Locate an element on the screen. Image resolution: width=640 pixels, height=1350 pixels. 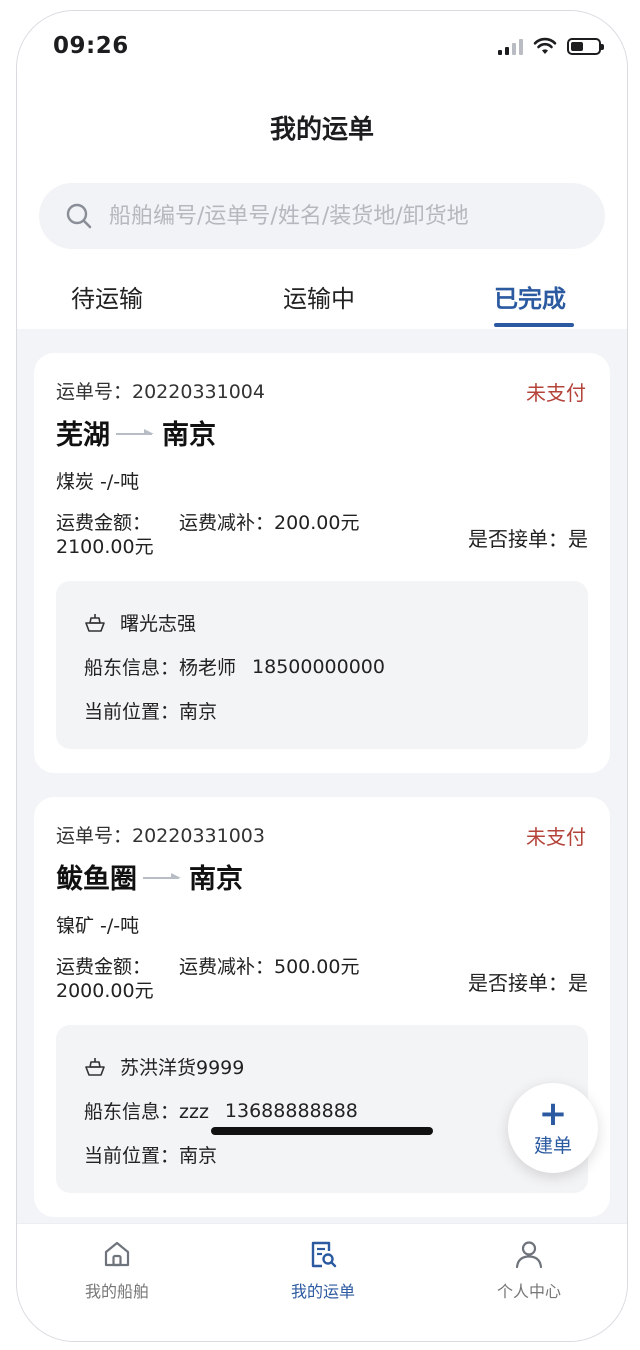
freight-subsidy: 运费减补：200.00元 is located at coordinates (269, 523).